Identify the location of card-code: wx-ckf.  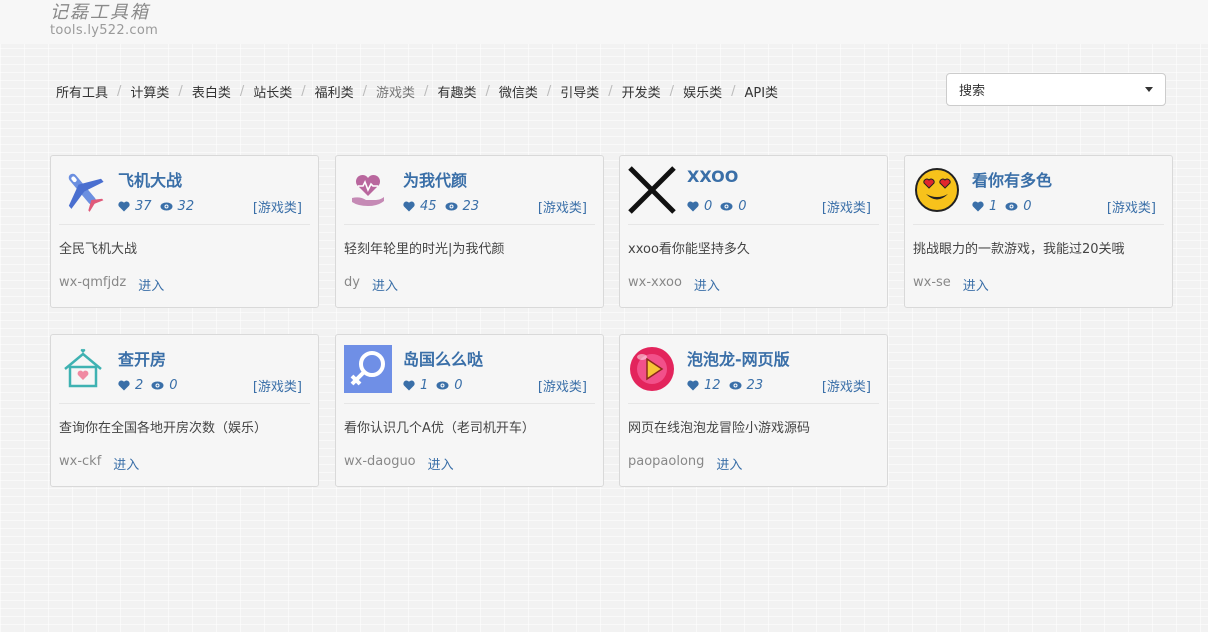
(80, 461).